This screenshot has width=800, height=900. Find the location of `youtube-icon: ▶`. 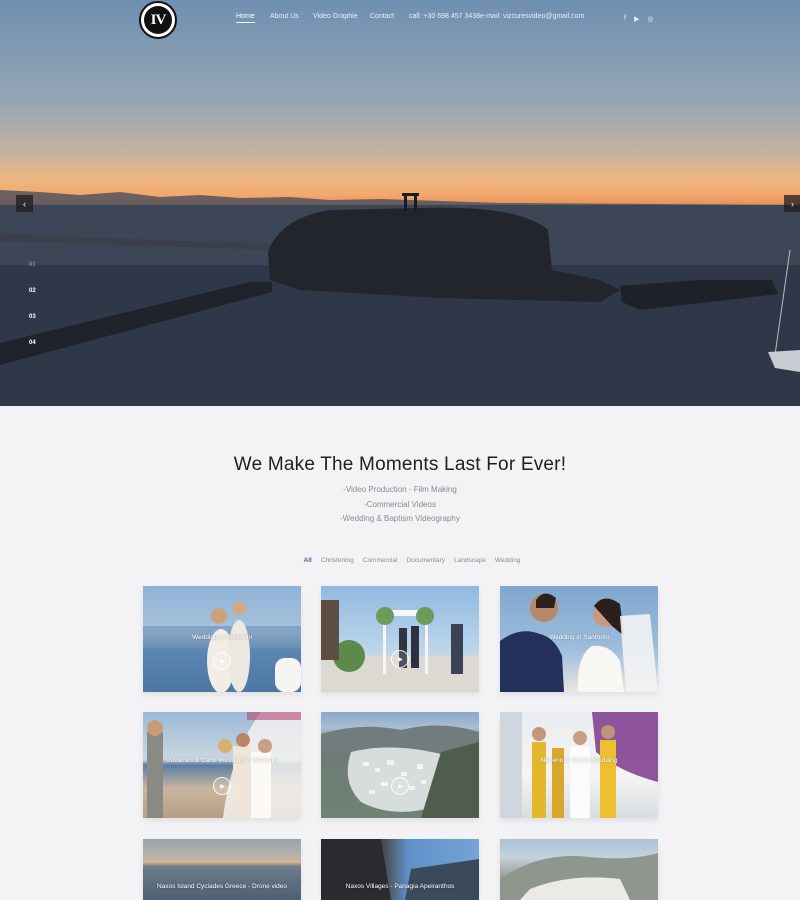

youtube-icon: ▶ is located at coordinates (636, 19).